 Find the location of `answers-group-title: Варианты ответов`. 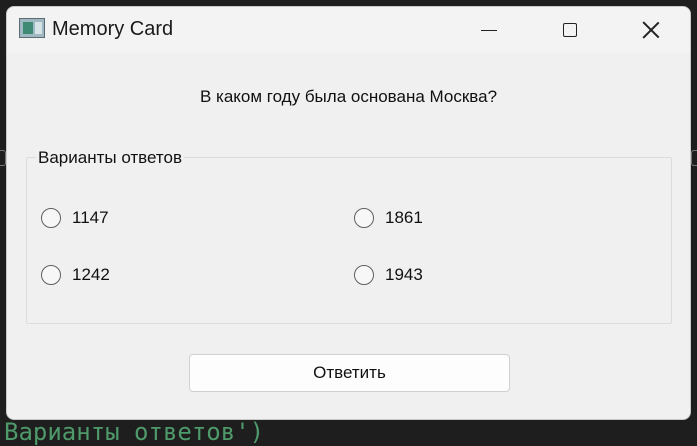

answers-group-title: Варианты ответов is located at coordinates (110, 158).